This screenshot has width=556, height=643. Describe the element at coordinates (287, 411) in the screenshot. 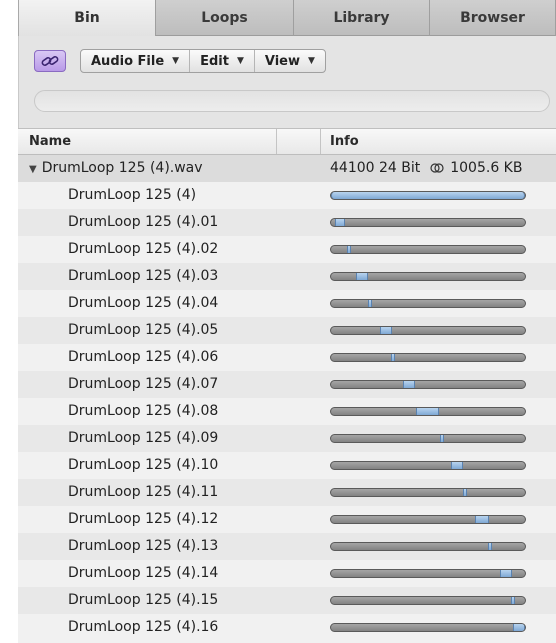

I see `region-row: DrumLoop 125 (4).08` at that location.